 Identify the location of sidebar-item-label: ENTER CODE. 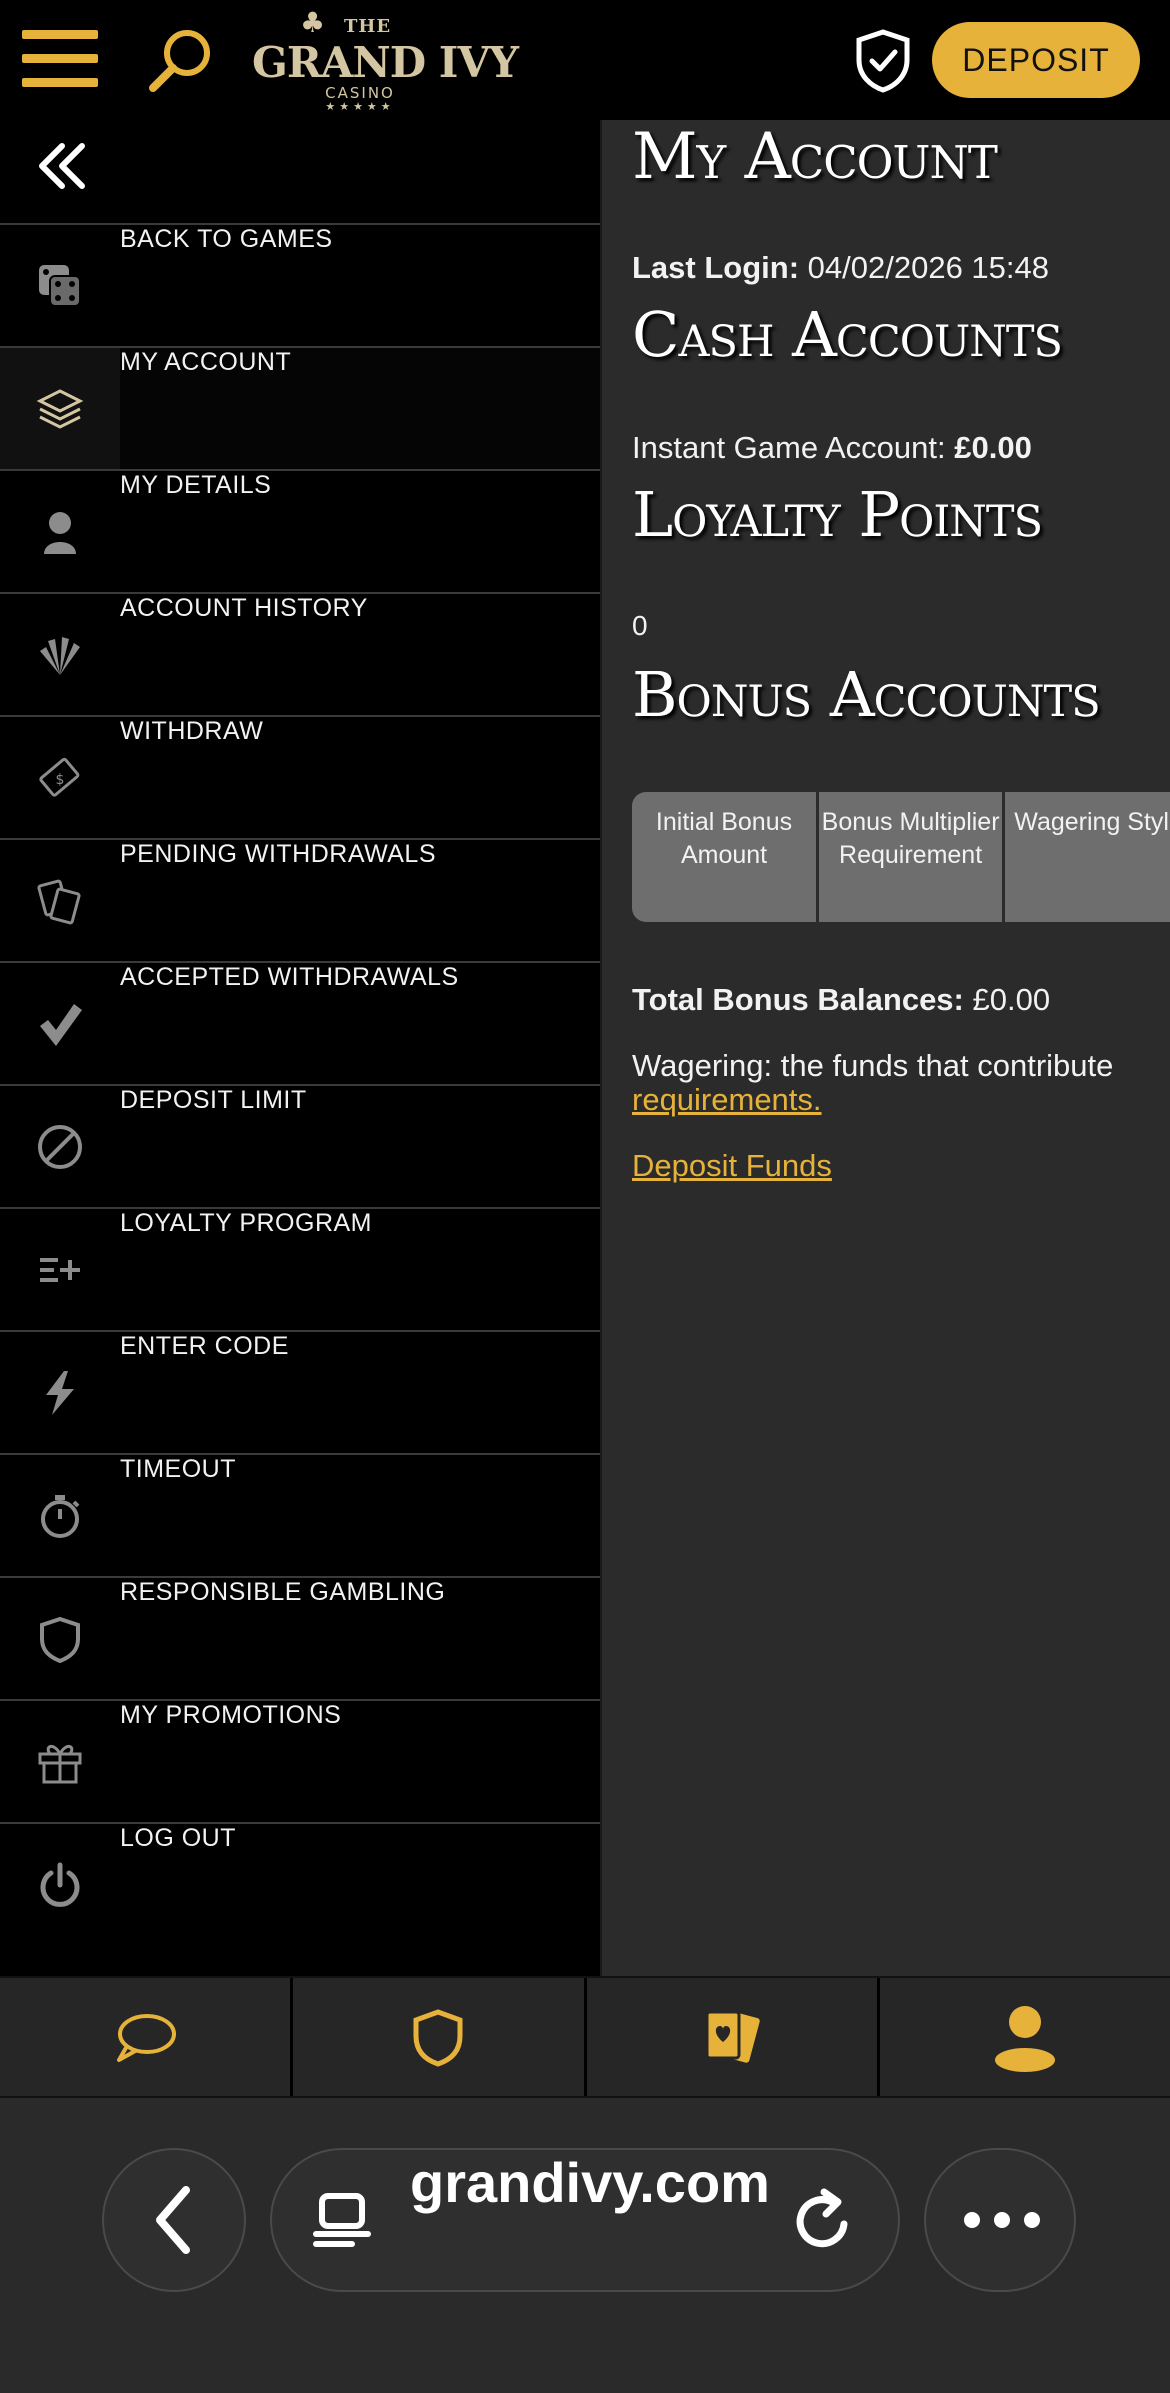
(204, 1346).